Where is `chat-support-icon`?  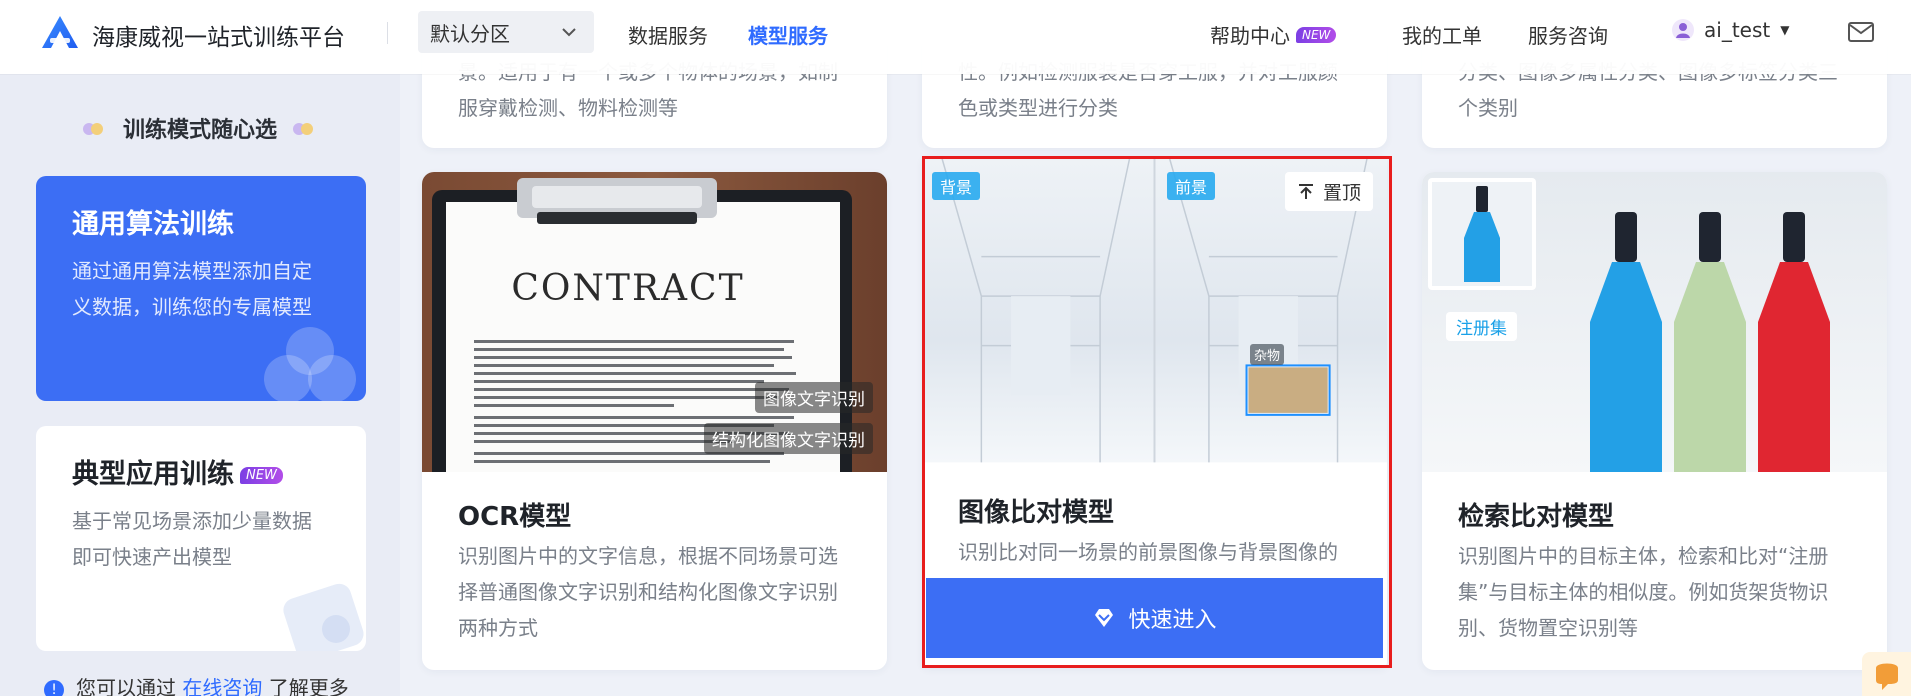
chat-support-icon is located at coordinates (1886, 674).